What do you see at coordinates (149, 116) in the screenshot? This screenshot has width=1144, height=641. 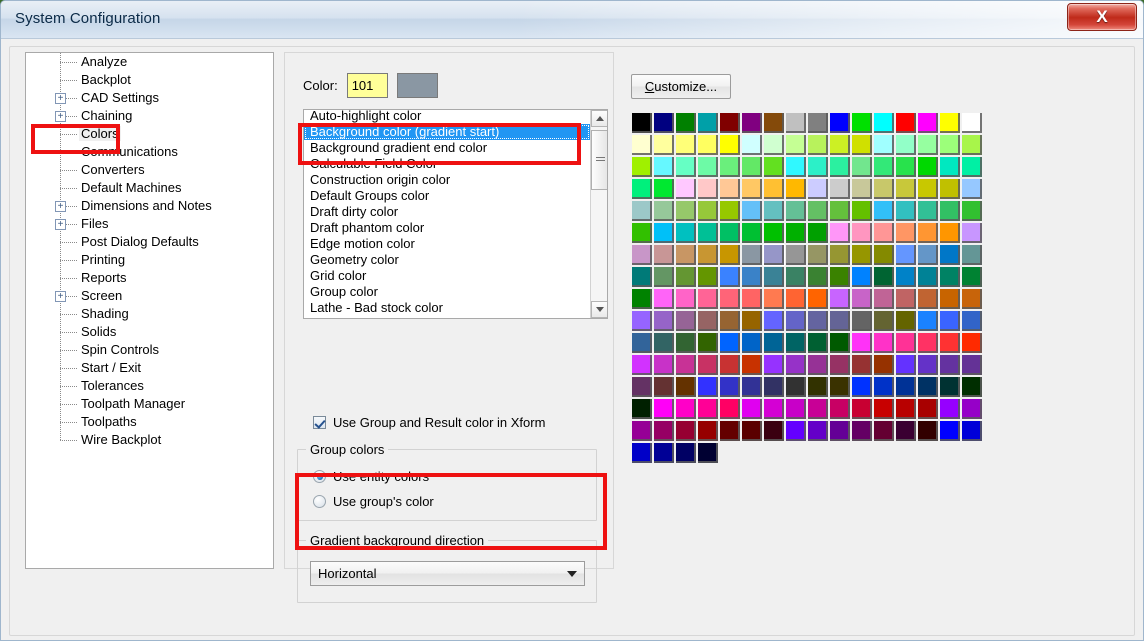 I see `tree-item-chaining: Chaining` at bounding box center [149, 116].